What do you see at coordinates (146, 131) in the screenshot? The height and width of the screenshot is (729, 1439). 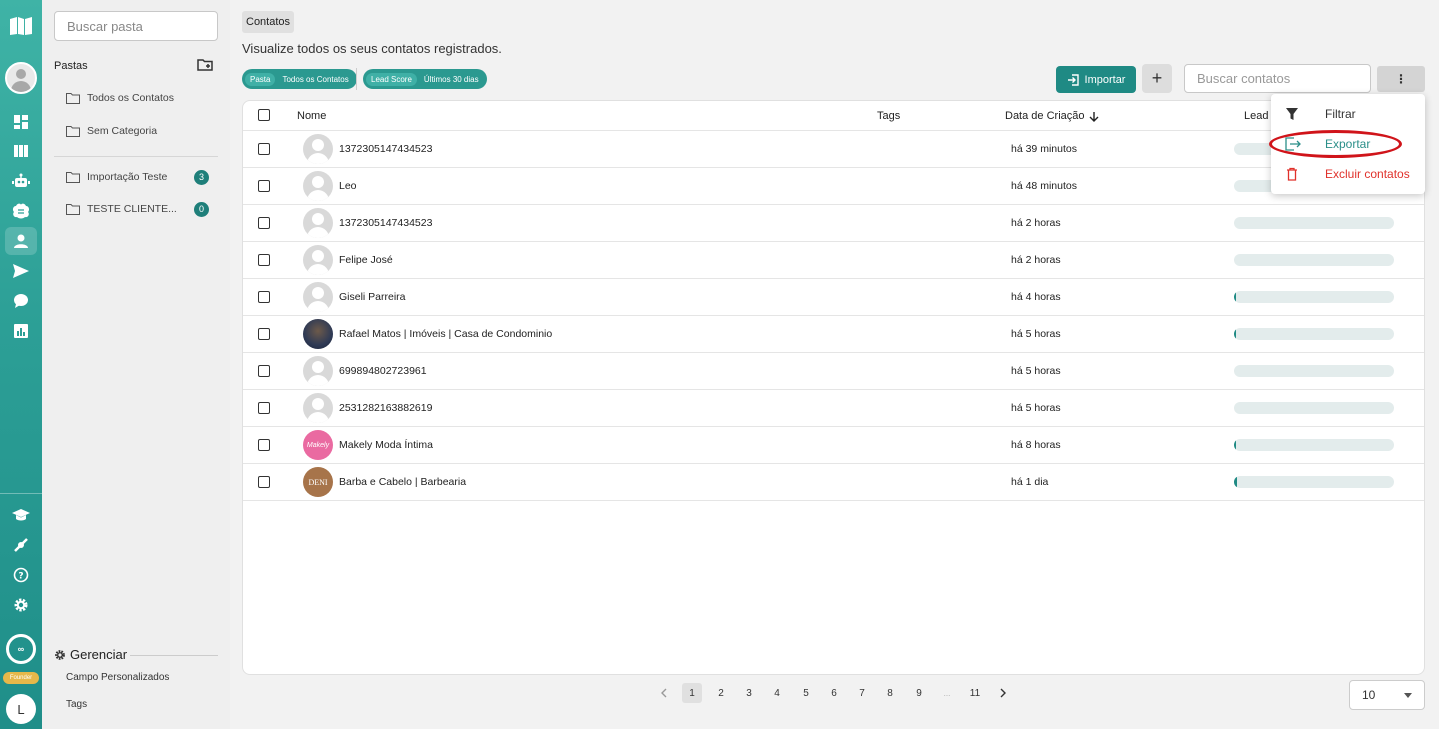 I see `folder-uncategorized: Sem Categoria` at bounding box center [146, 131].